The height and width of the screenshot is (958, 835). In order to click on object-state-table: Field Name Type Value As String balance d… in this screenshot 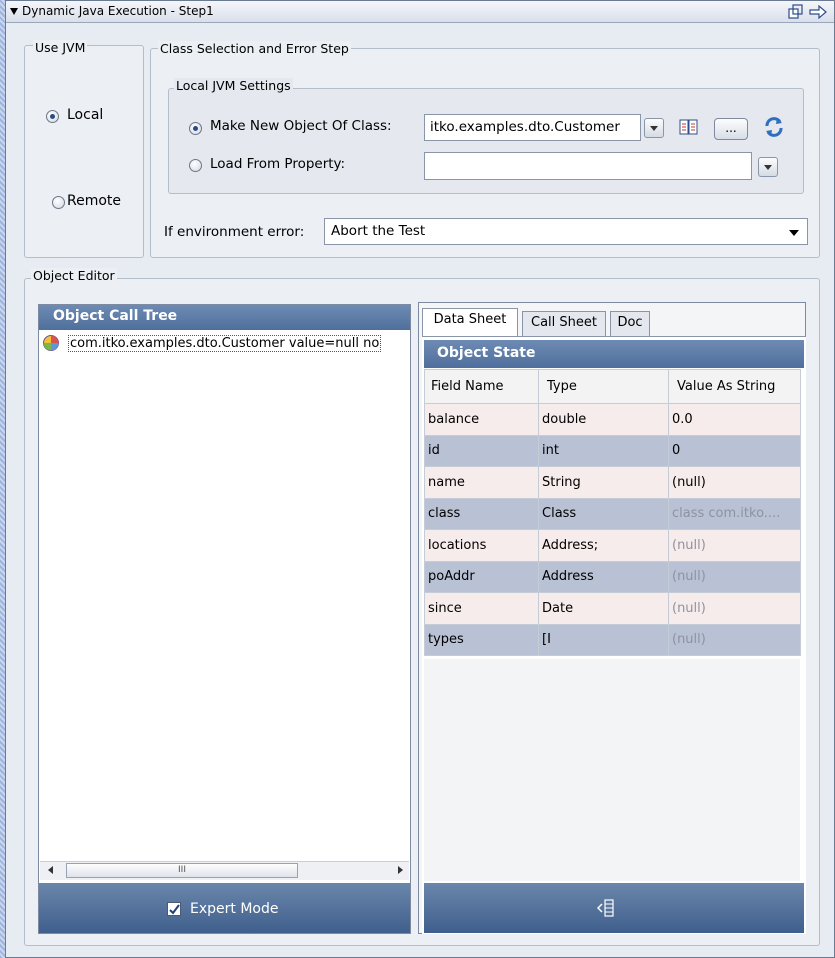, I will do `click(612, 512)`.